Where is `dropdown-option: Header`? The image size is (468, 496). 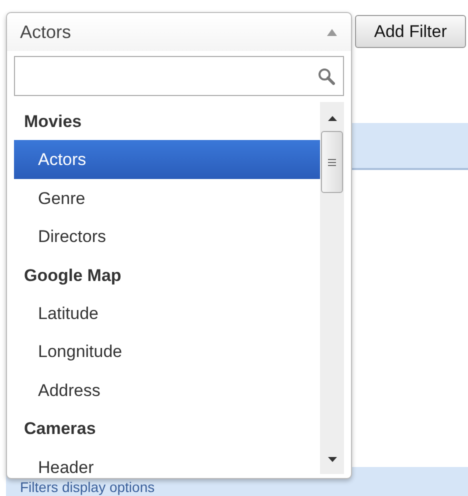
dropdown-option: Header is located at coordinates (167, 461).